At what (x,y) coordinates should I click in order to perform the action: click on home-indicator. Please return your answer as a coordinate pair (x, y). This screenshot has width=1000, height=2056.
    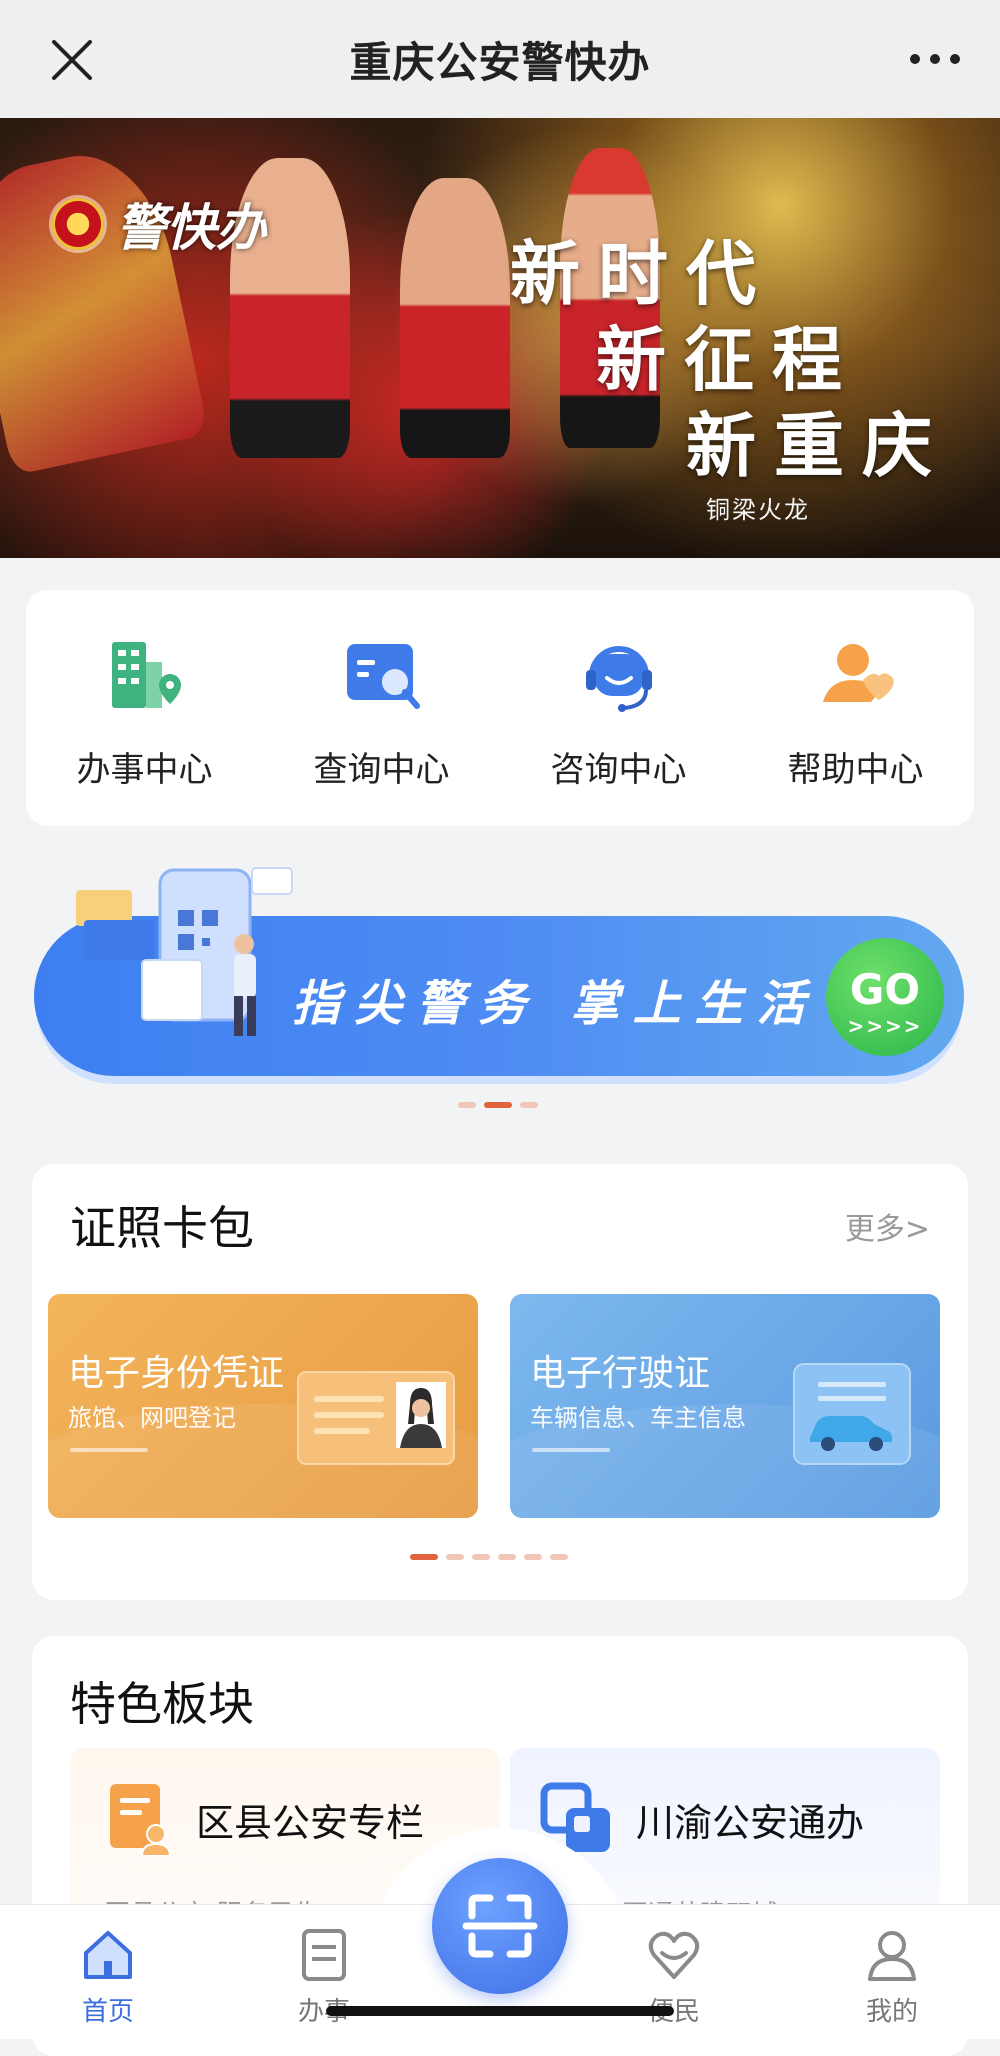
    Looking at the image, I should click on (500, 2011).